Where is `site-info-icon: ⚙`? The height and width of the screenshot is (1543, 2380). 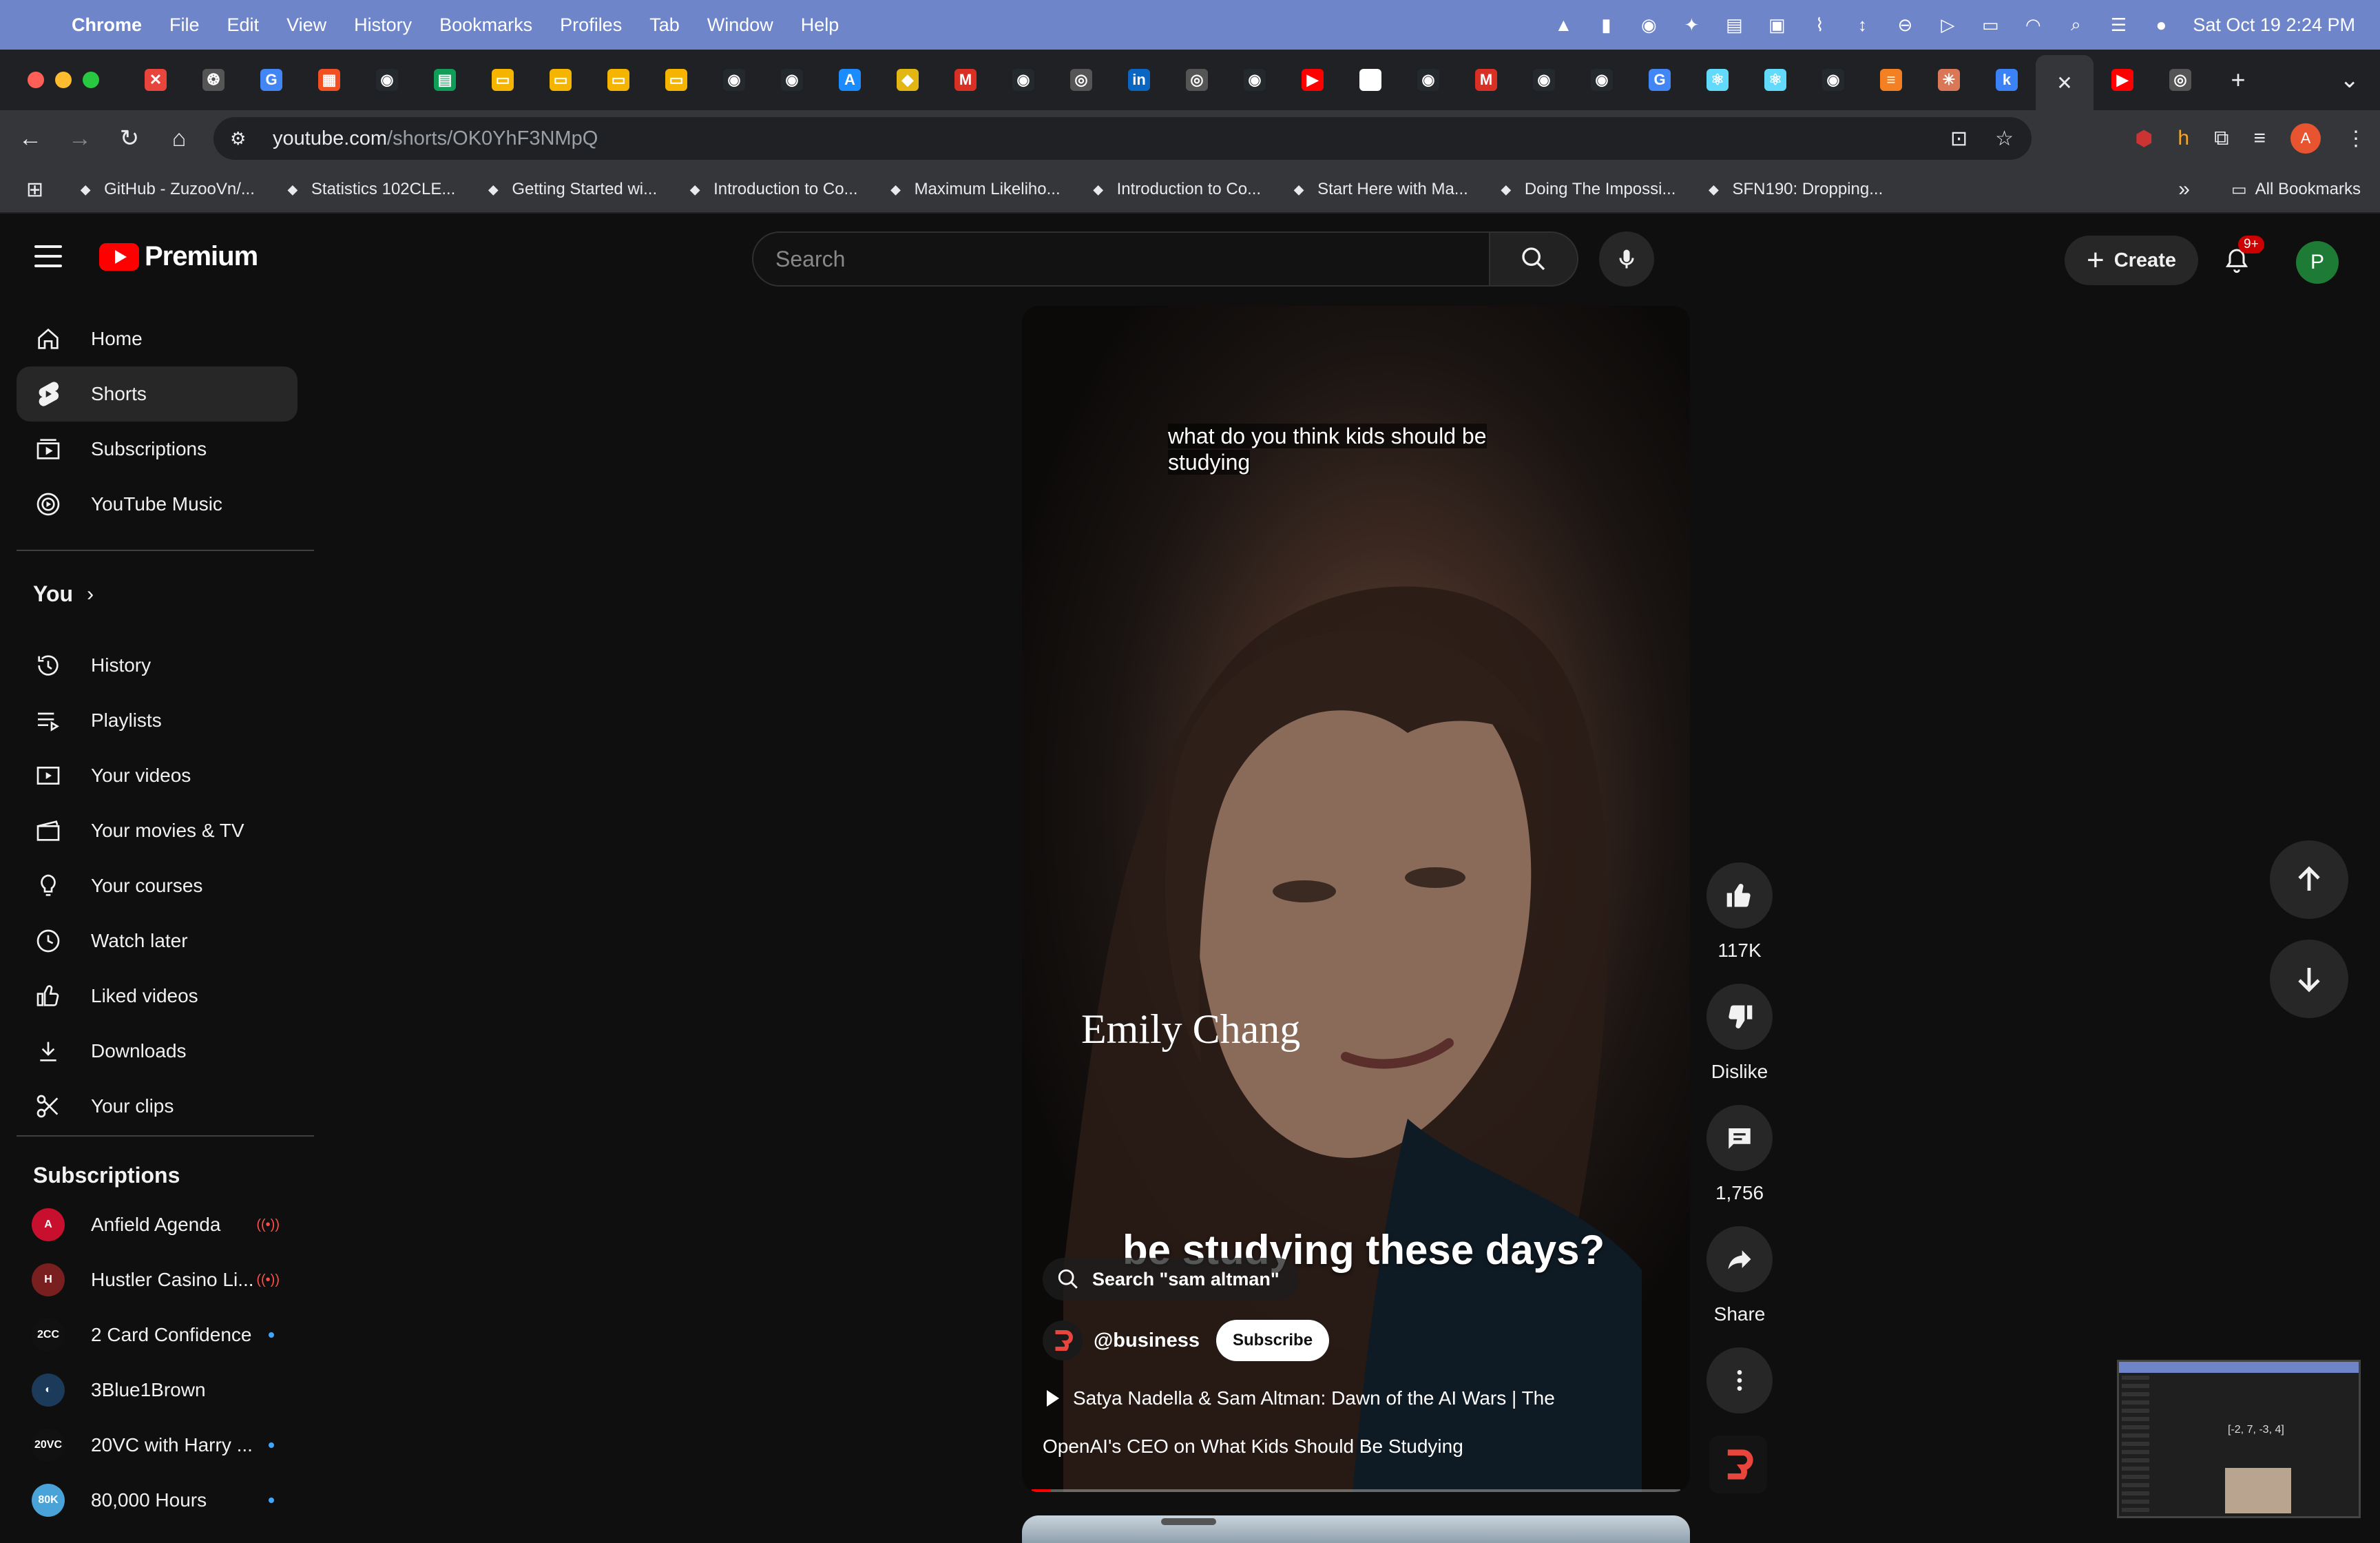
site-info-icon: ⚙ is located at coordinates (244, 139).